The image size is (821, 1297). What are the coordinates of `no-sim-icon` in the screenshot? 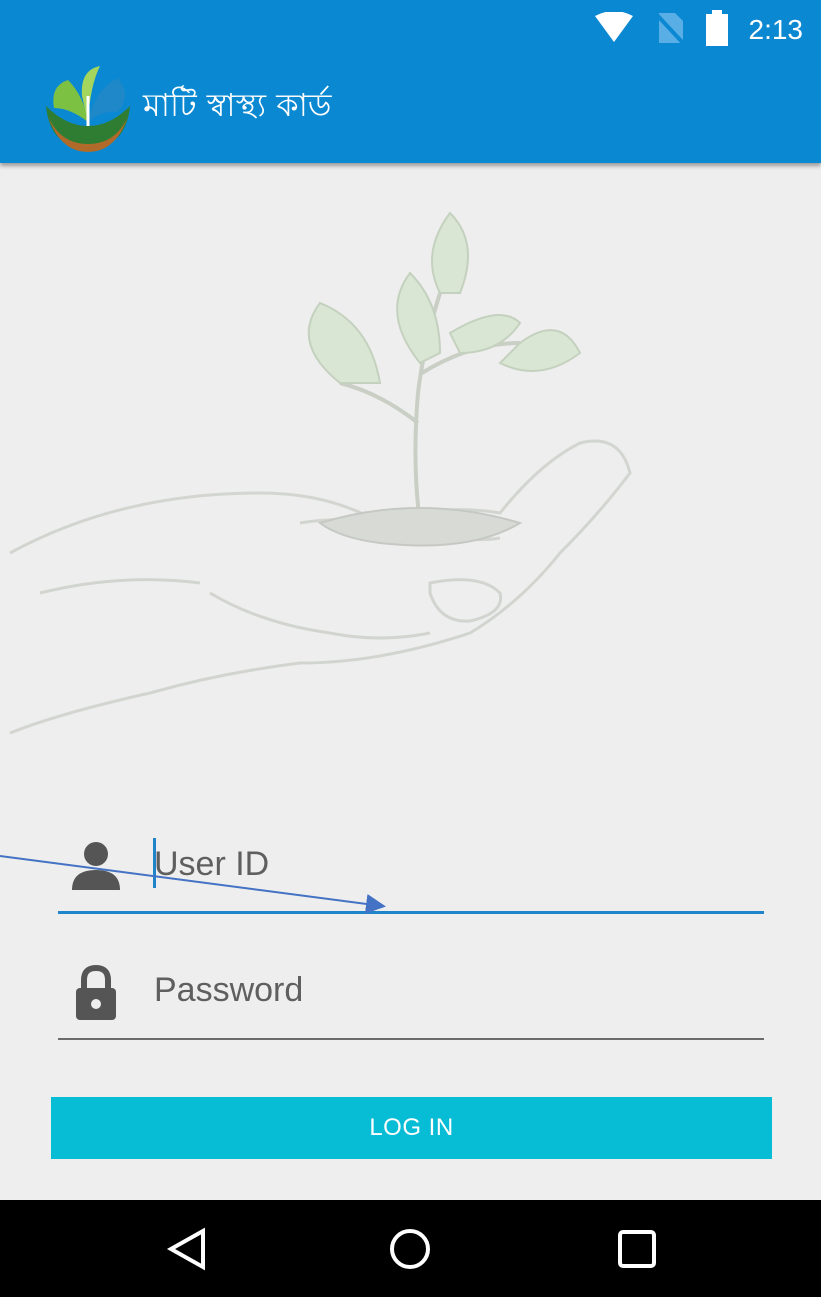 It's located at (670, 30).